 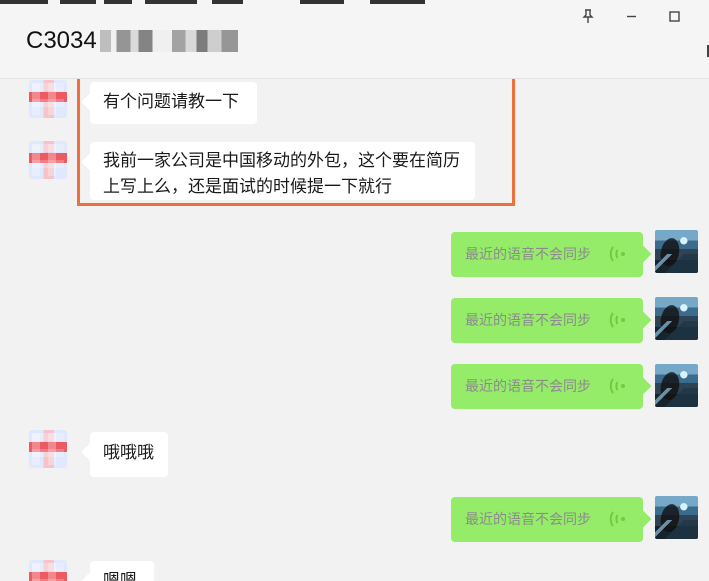 What do you see at coordinates (168, 41) in the screenshot?
I see `redacted-contact-name` at bounding box center [168, 41].